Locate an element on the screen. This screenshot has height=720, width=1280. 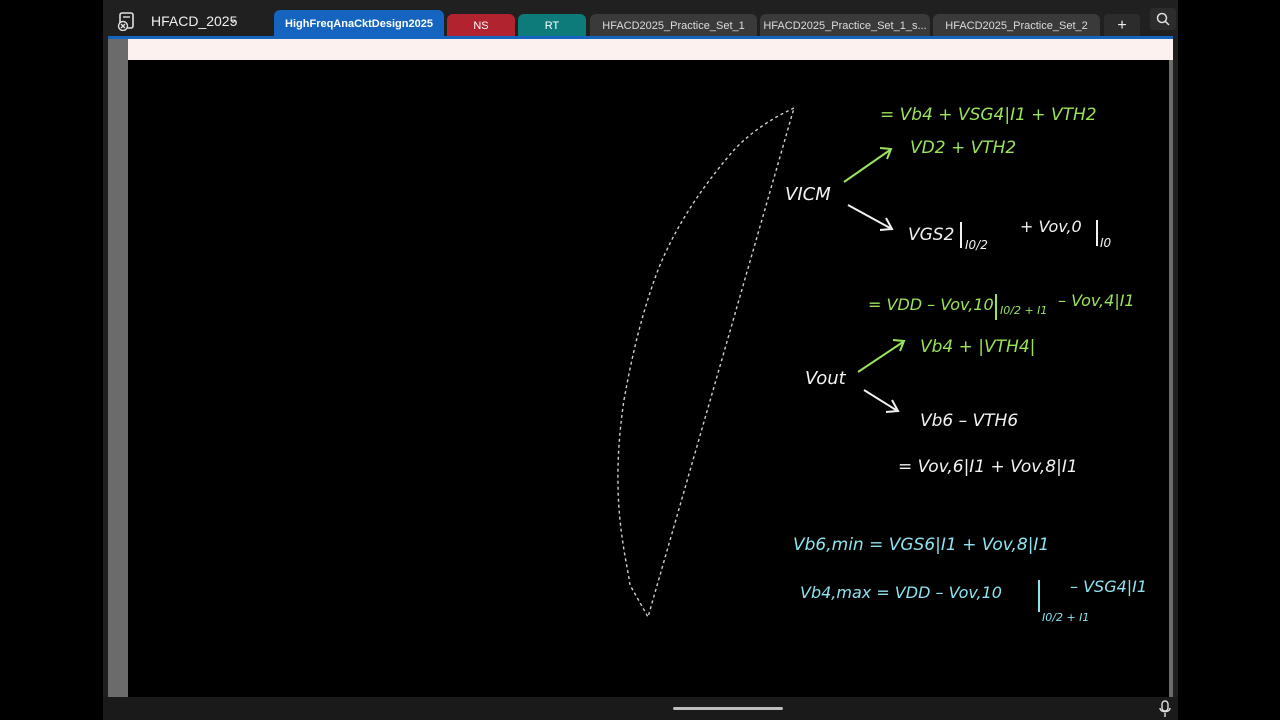
tab-label: HFACD2025_Practice_Set_1 is located at coordinates (673, 26).